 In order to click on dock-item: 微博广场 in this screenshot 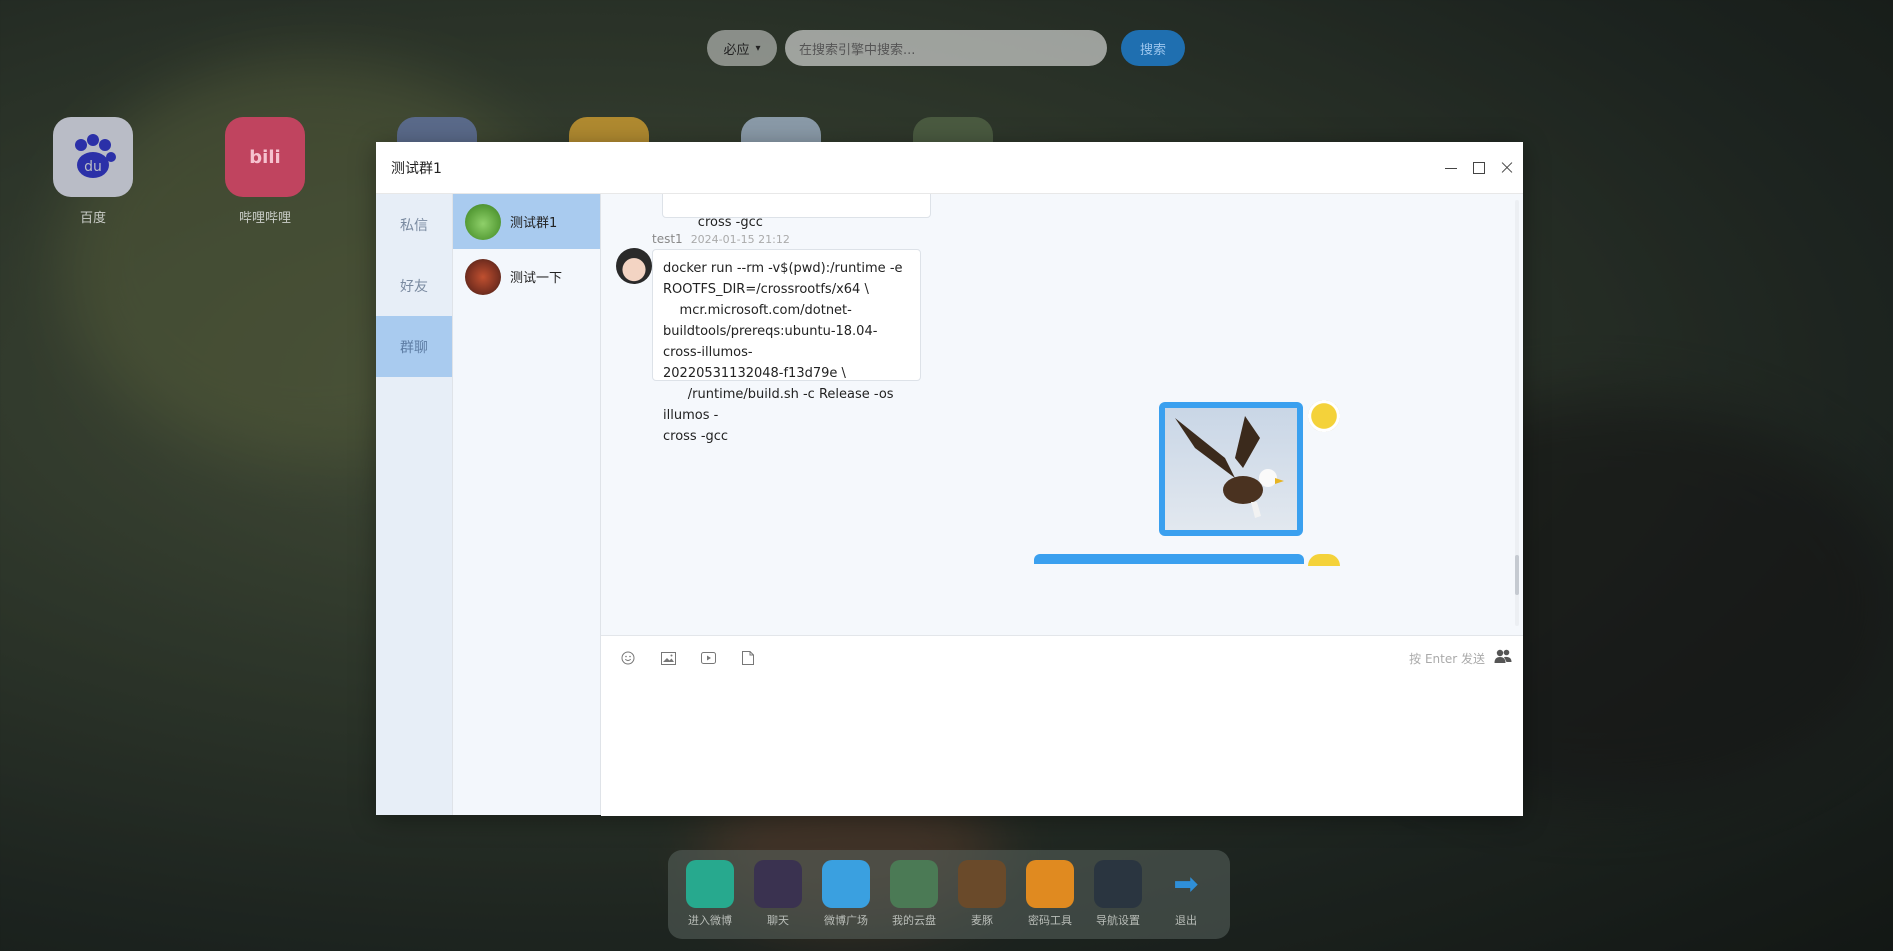, I will do `click(846, 899)`.